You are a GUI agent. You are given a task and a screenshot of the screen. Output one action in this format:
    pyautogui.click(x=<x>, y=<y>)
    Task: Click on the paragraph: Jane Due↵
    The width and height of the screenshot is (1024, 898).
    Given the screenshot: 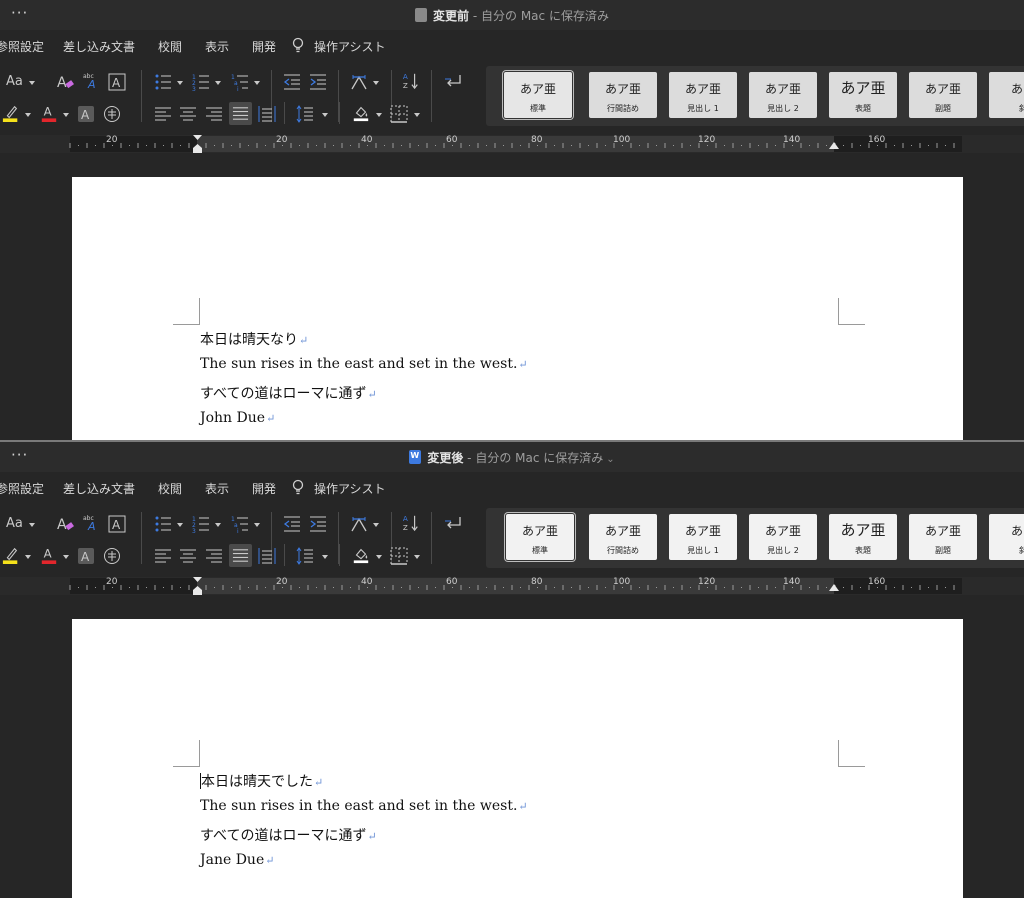 What is the action you would take?
    pyautogui.click(x=237, y=860)
    